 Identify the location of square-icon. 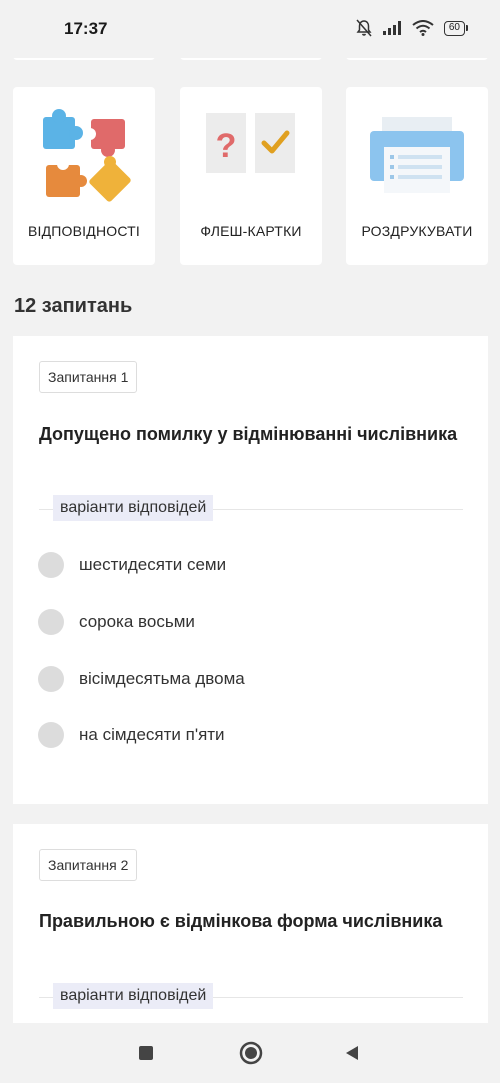
(146, 1053).